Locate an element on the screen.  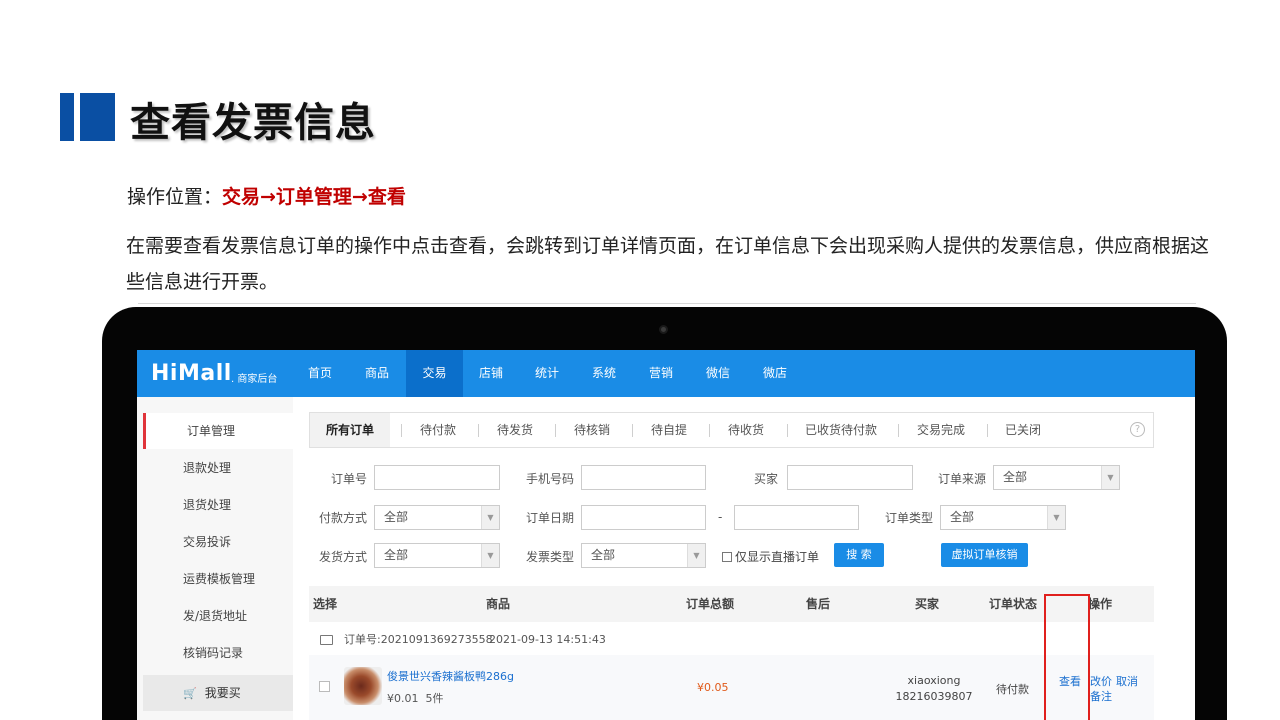
tab-pending-shipment: 待发货 is located at coordinates (515, 430).